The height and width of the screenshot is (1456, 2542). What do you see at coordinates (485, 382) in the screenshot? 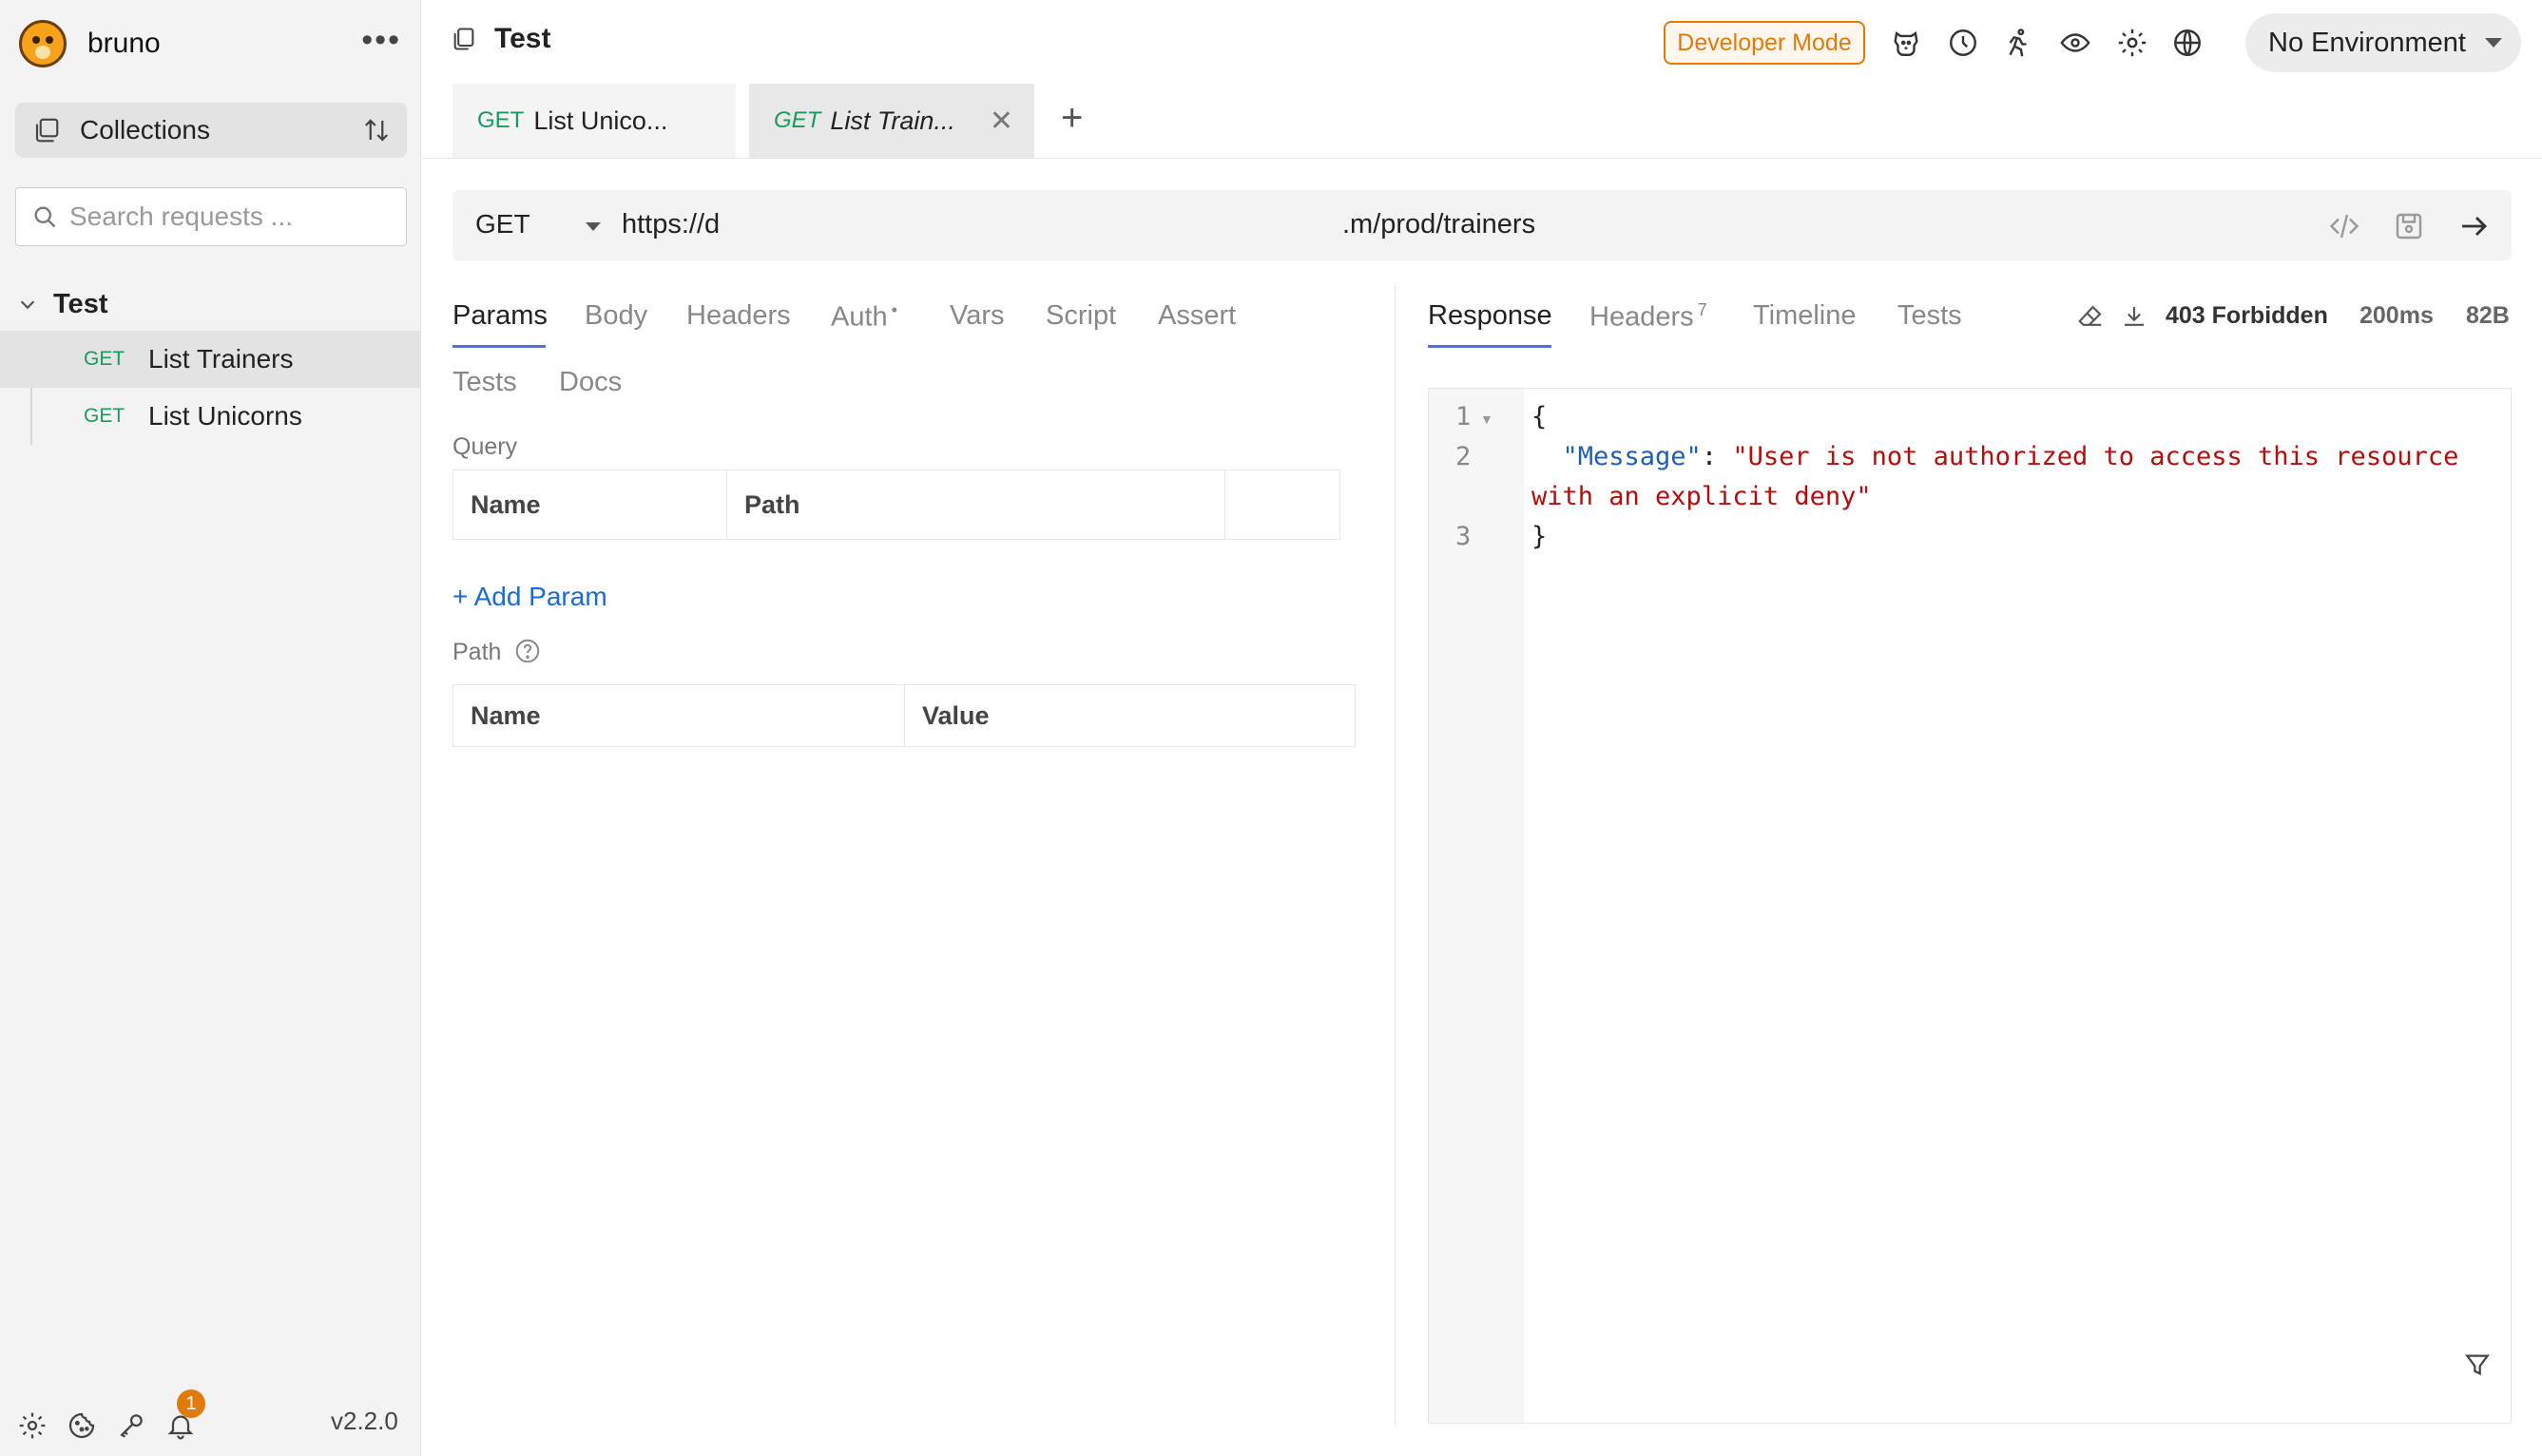
I see `tab-tests: Tests` at bounding box center [485, 382].